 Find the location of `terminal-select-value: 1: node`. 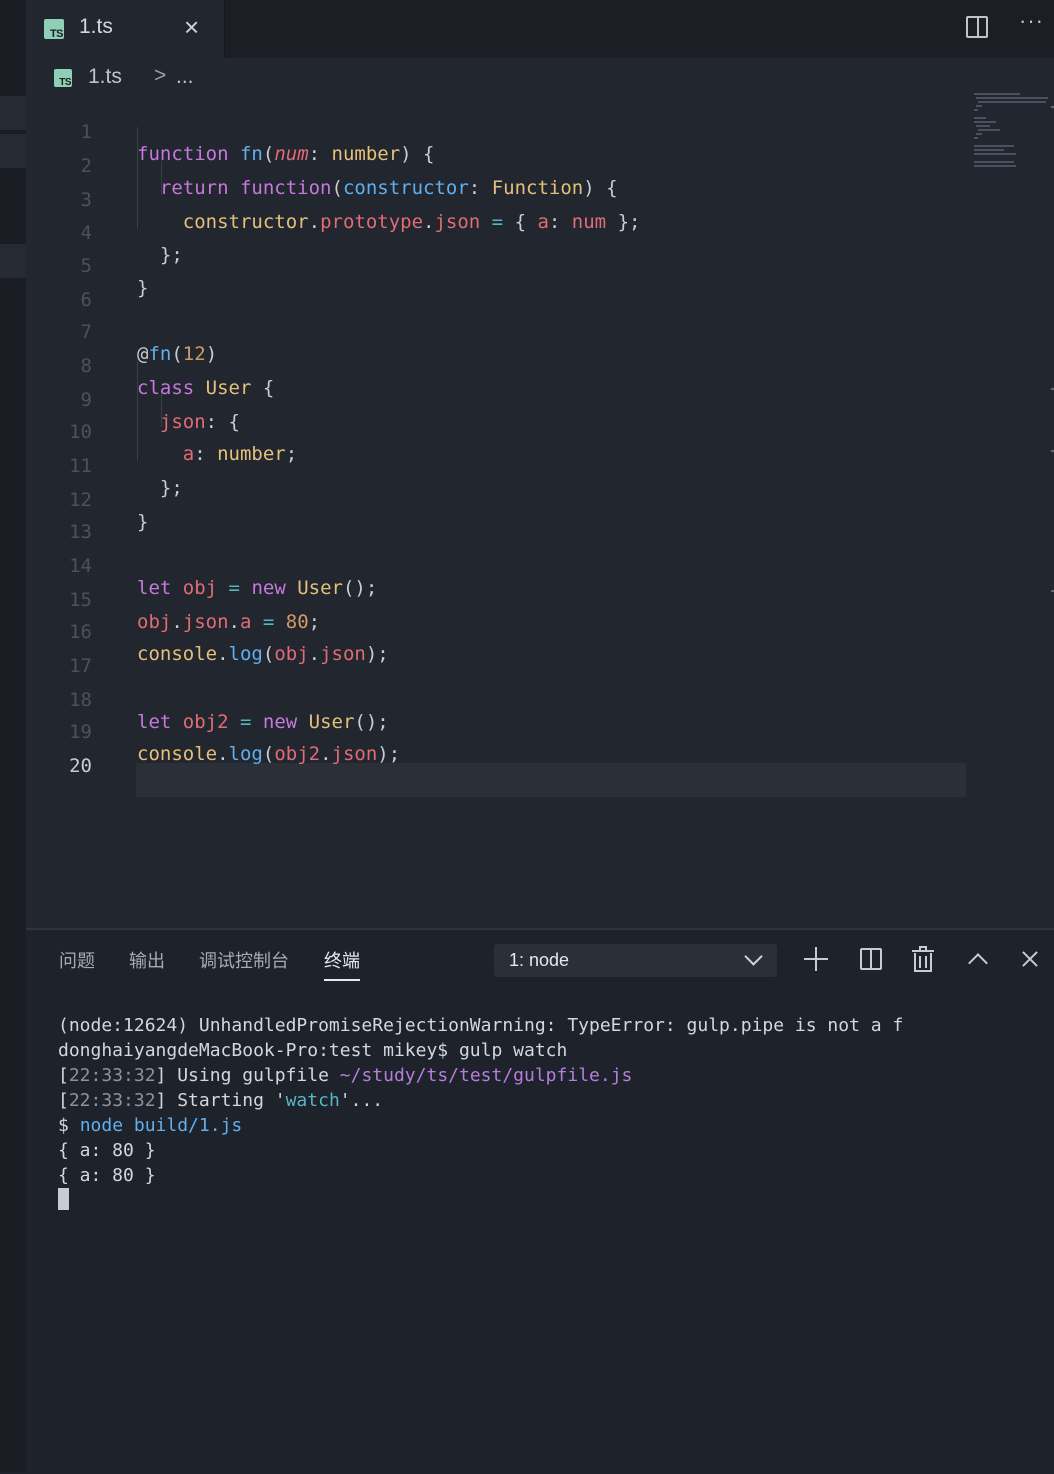

terminal-select-value: 1: node is located at coordinates (539, 960).